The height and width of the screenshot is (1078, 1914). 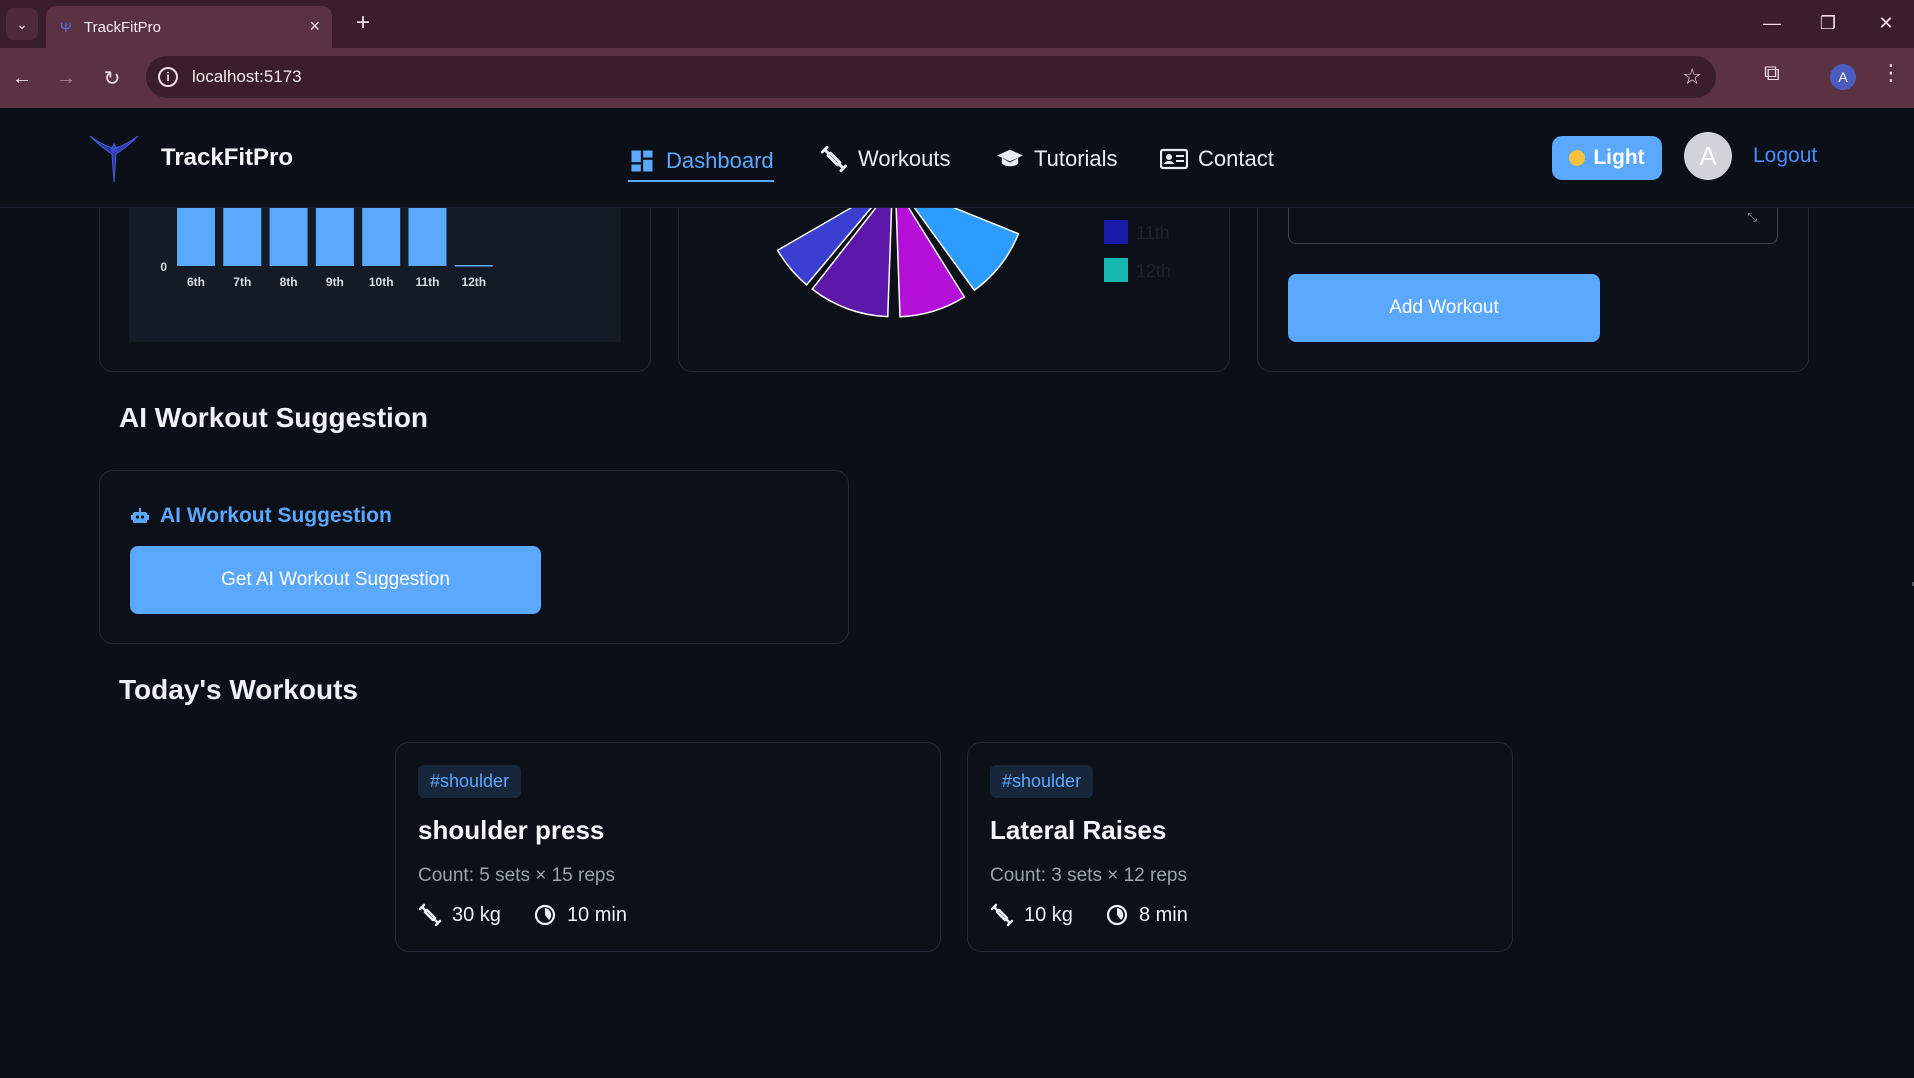 I want to click on tab-title: TrackFitPro, so click(x=122, y=27).